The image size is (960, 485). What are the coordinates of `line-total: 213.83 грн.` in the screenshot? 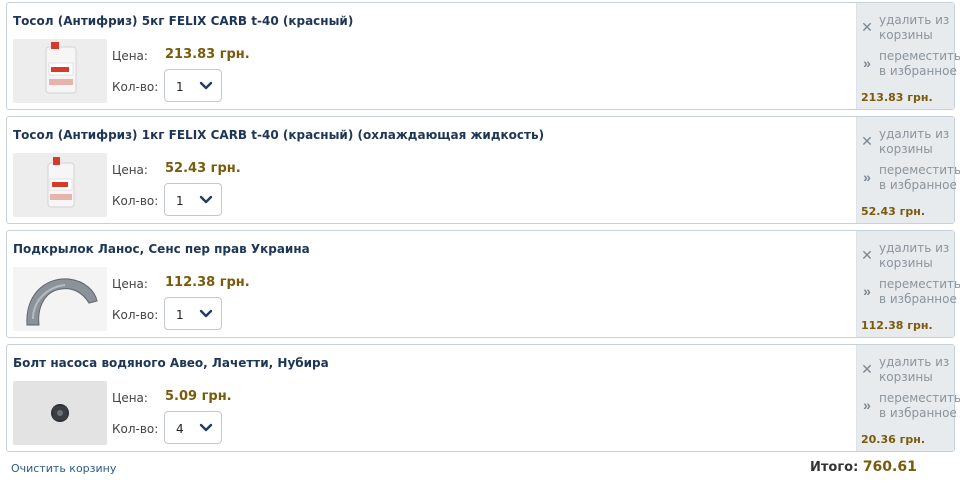 It's located at (897, 97).